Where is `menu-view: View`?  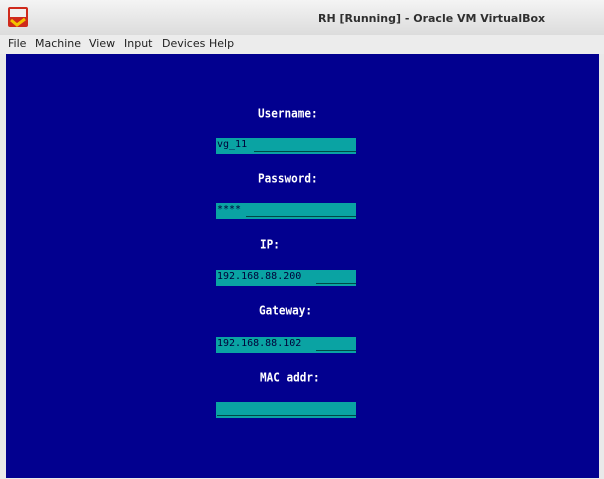 menu-view: View is located at coordinates (102, 43).